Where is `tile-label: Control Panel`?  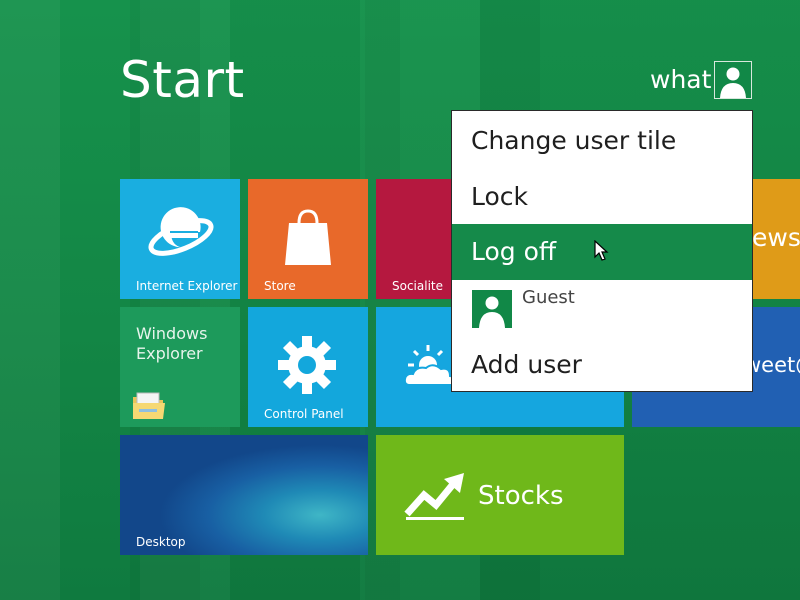 tile-label: Control Panel is located at coordinates (304, 414).